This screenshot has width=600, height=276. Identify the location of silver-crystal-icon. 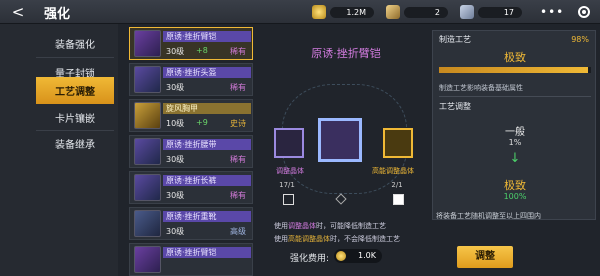
(467, 12).